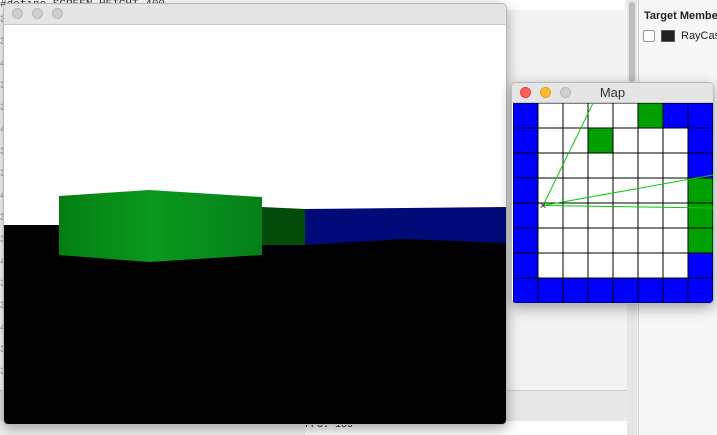 This screenshot has height=435, width=717. What do you see at coordinates (283, 226) in the screenshot?
I see `wall-dark-green` at bounding box center [283, 226].